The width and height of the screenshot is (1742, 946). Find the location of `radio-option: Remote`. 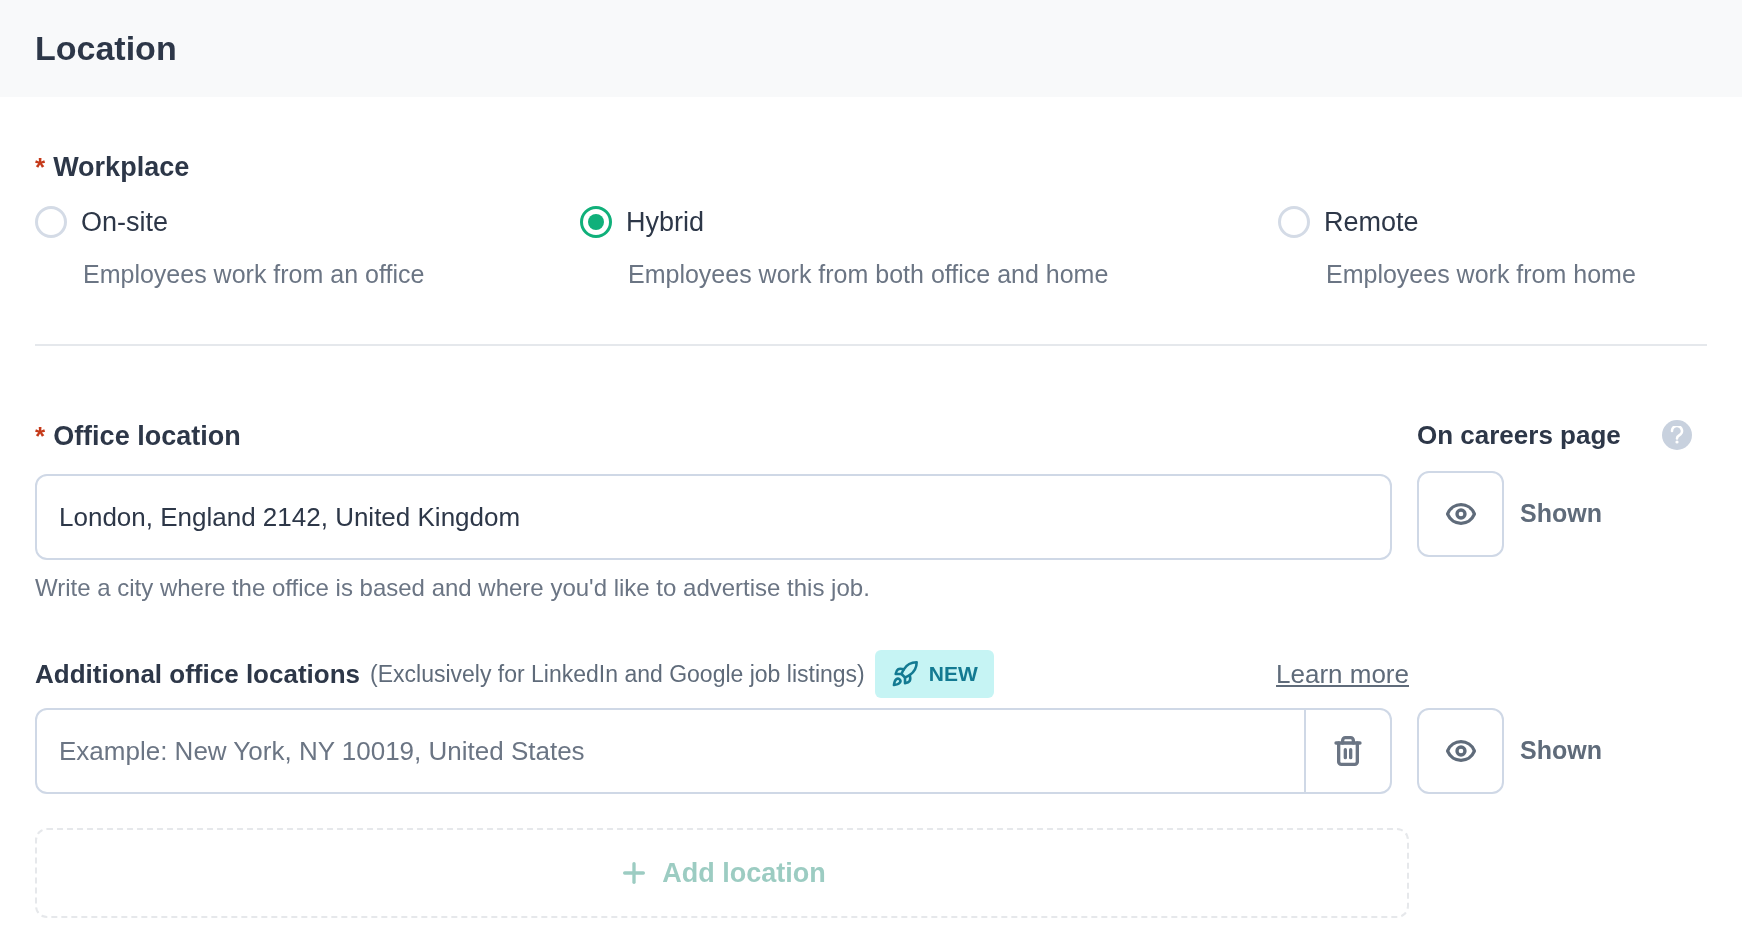

radio-option: Remote is located at coordinates (1492, 221).